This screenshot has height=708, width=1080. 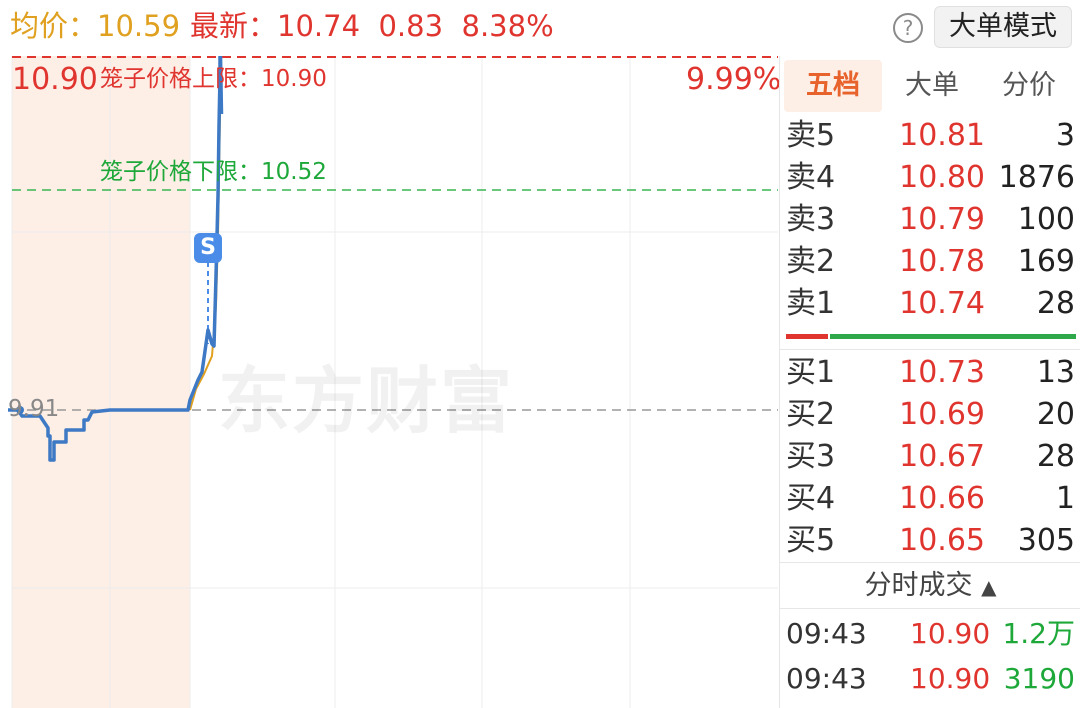 I want to click on ask-volume: 28, so click(x=1055, y=303).